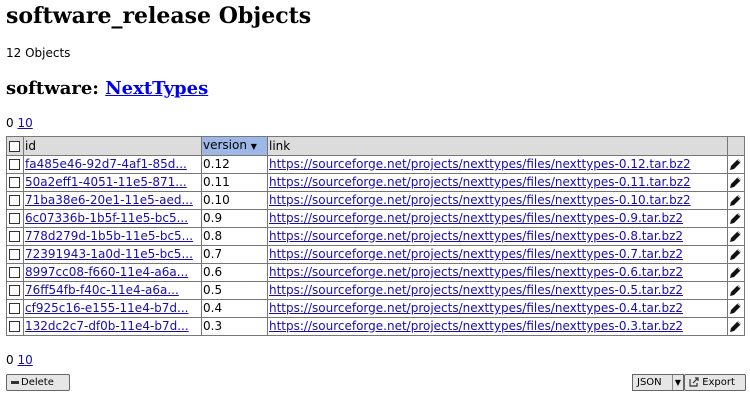 The image size is (750, 396). I want to click on select-all-cell, so click(15, 146).